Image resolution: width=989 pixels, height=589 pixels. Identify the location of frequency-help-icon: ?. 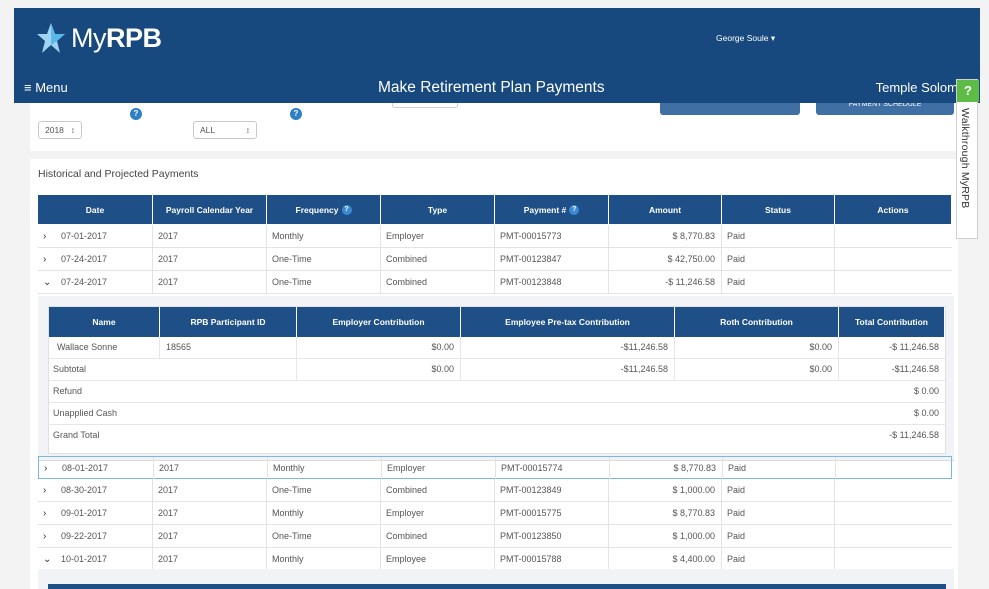
(346, 209).